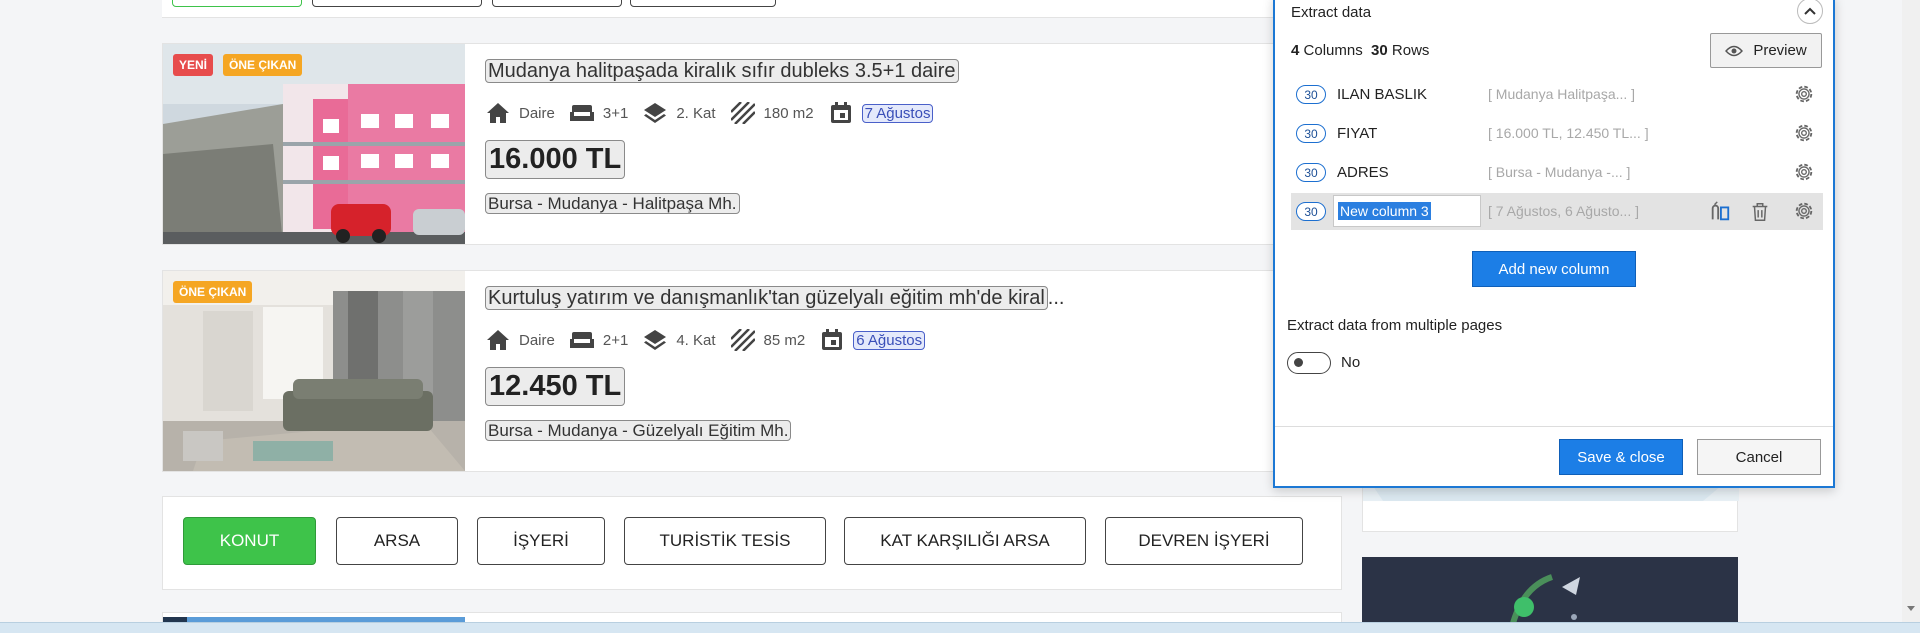 The image size is (1920, 633). I want to click on column-name: FIYAT, so click(1357, 133).